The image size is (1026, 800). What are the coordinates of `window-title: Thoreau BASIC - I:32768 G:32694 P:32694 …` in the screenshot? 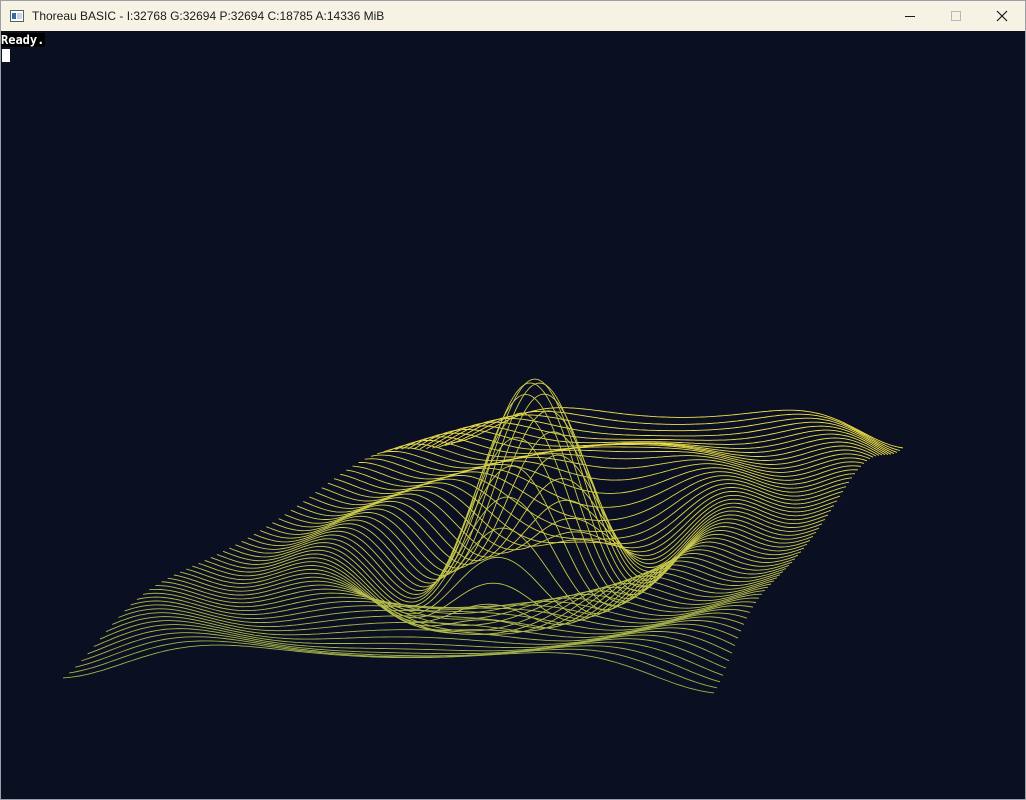 It's located at (208, 16).